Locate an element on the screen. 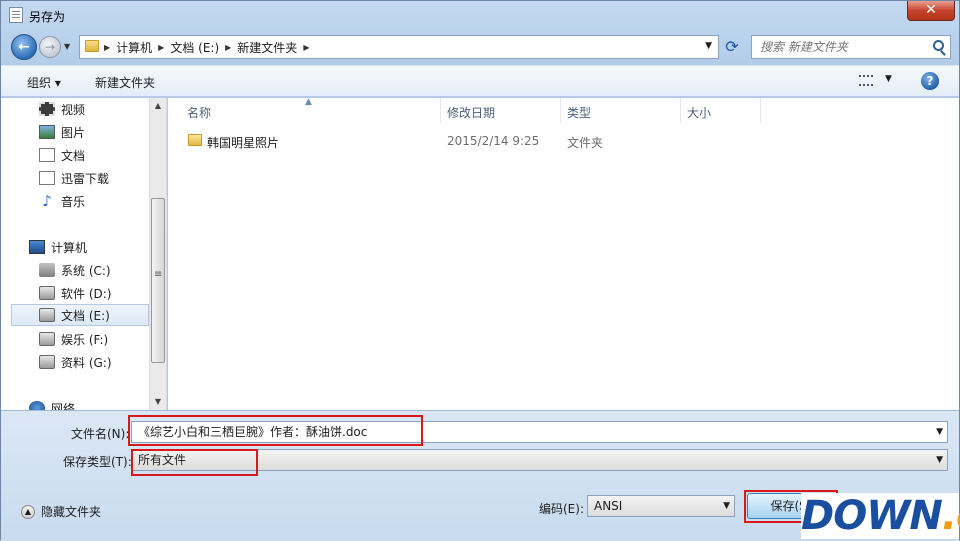 The image size is (960, 541). search-icon is located at coordinates (938, 45).